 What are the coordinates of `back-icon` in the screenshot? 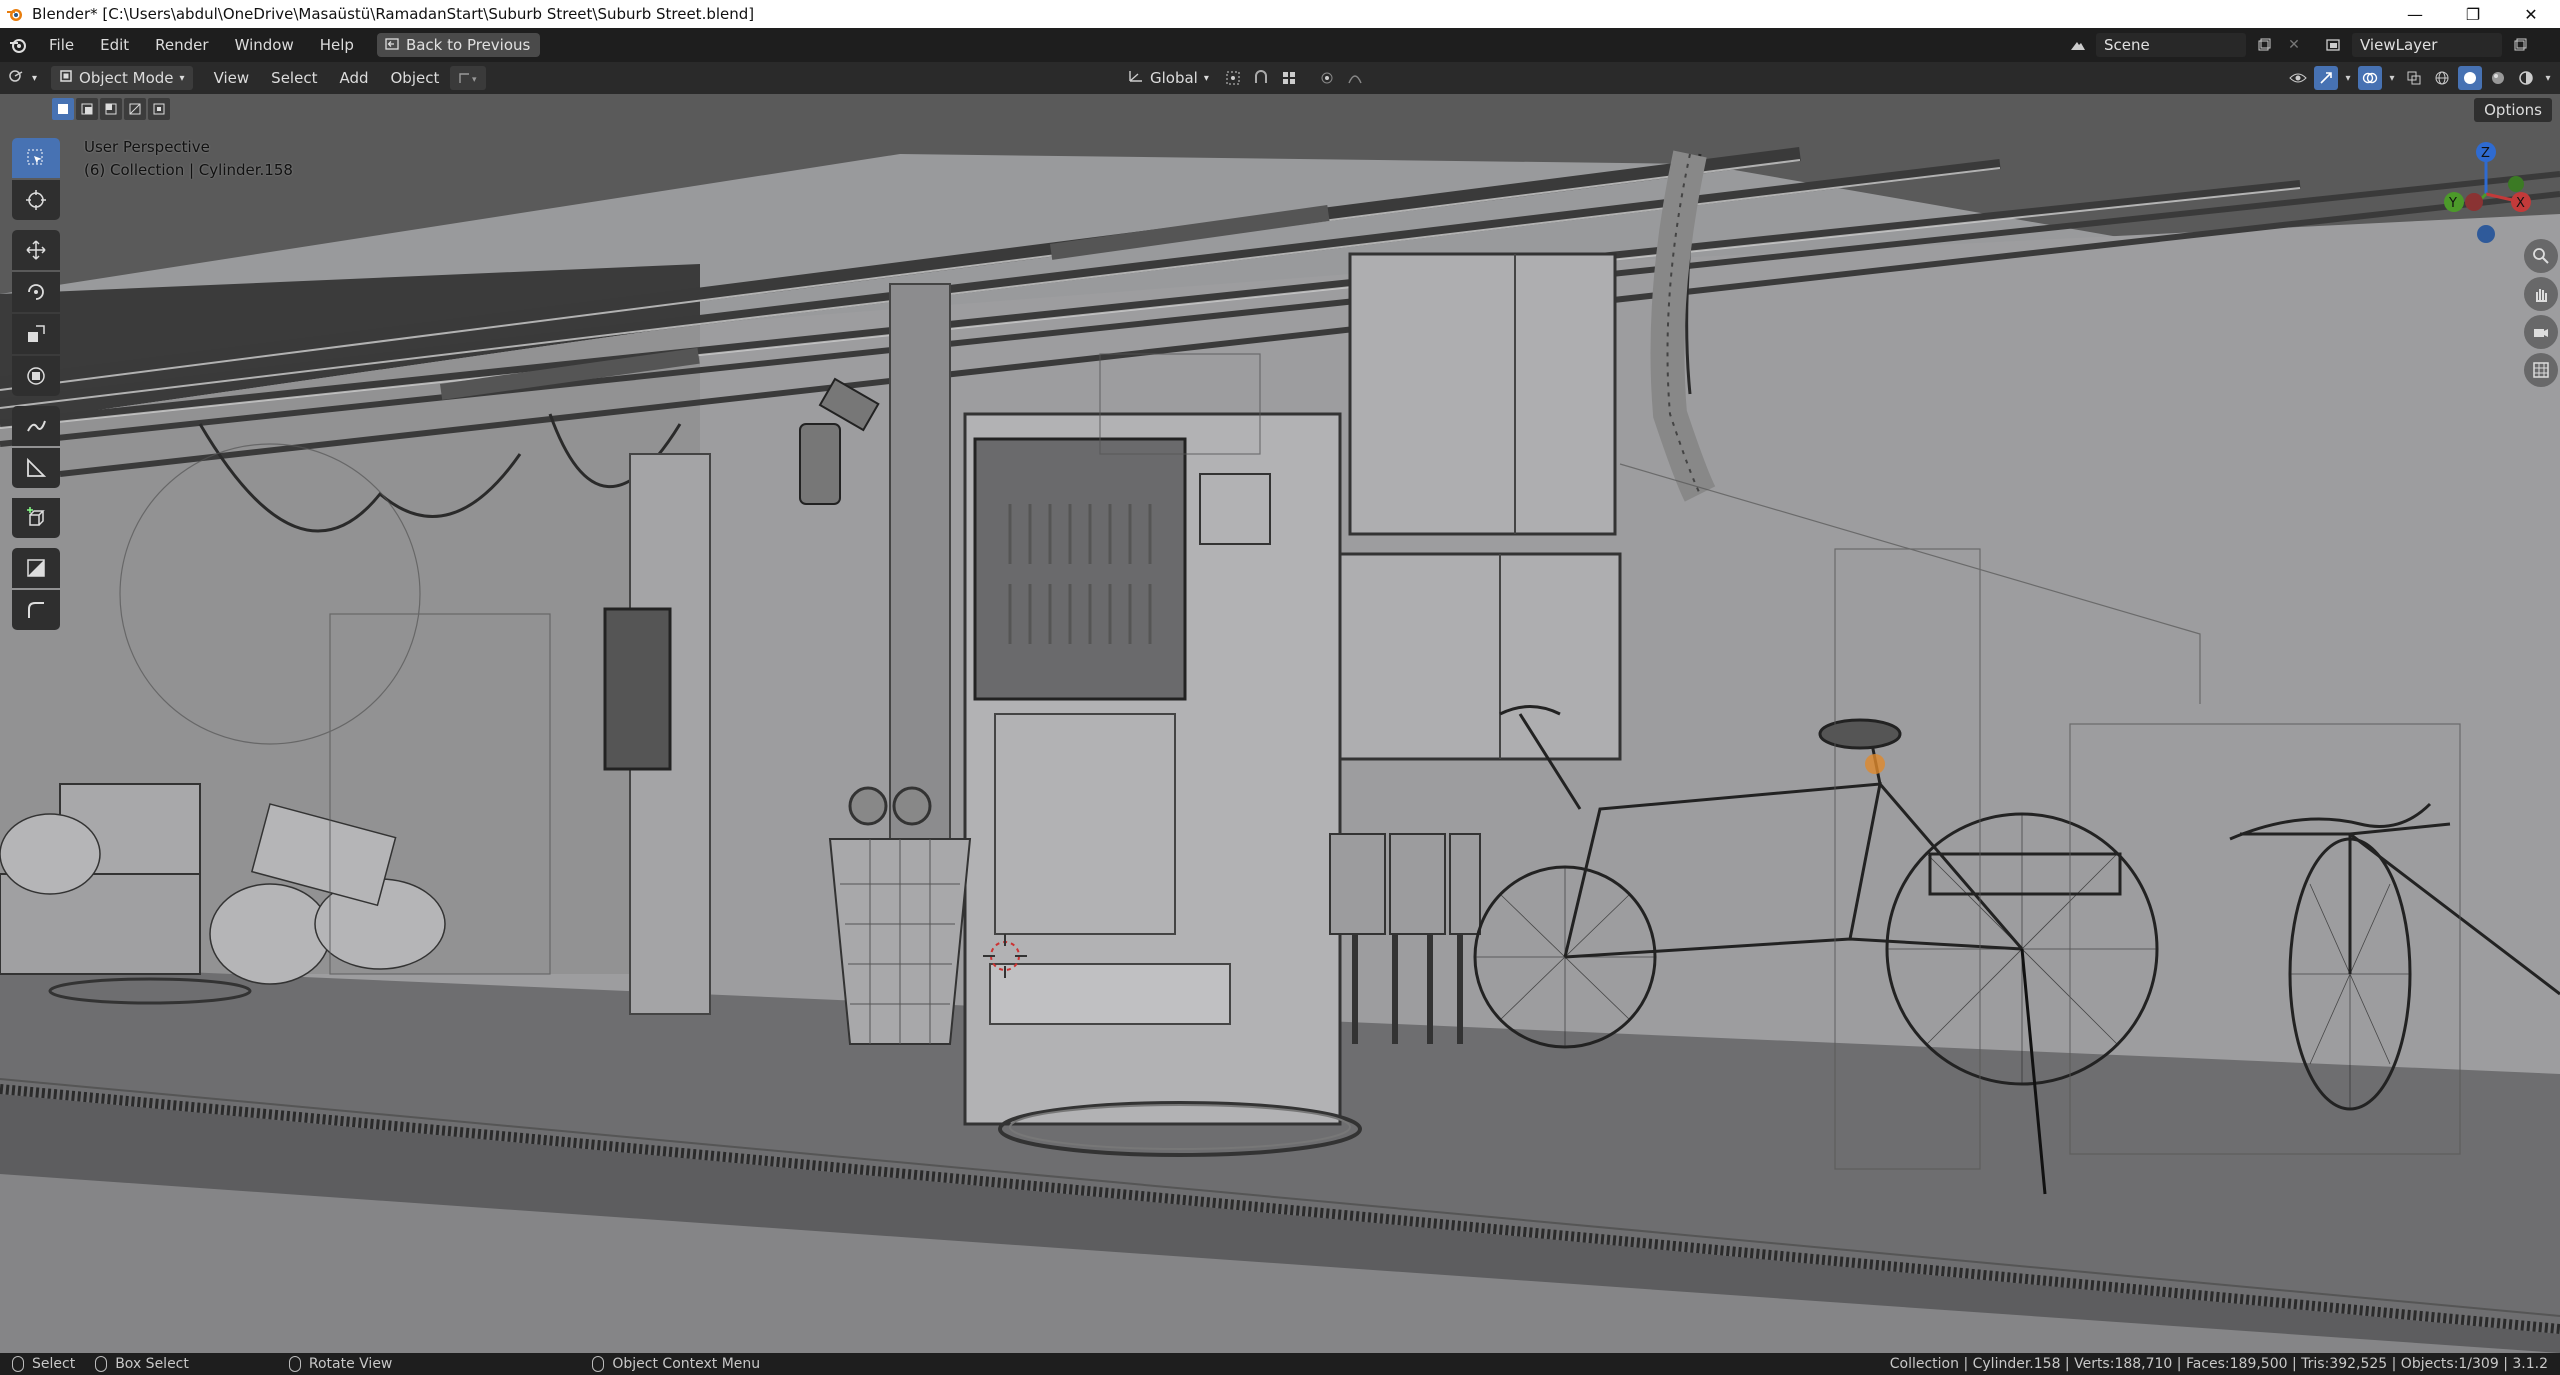 It's located at (392, 45).